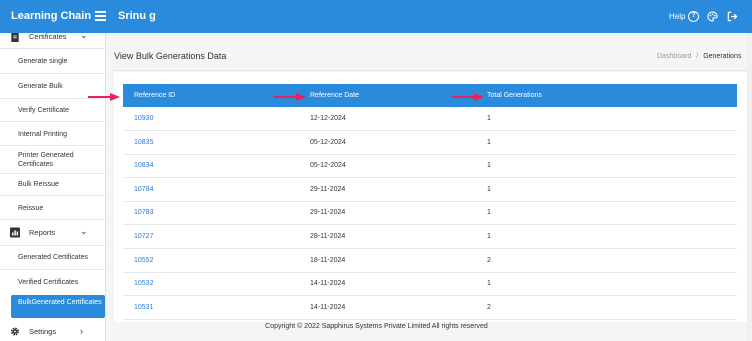  I want to click on reference-id-link: 10531, so click(143, 307).